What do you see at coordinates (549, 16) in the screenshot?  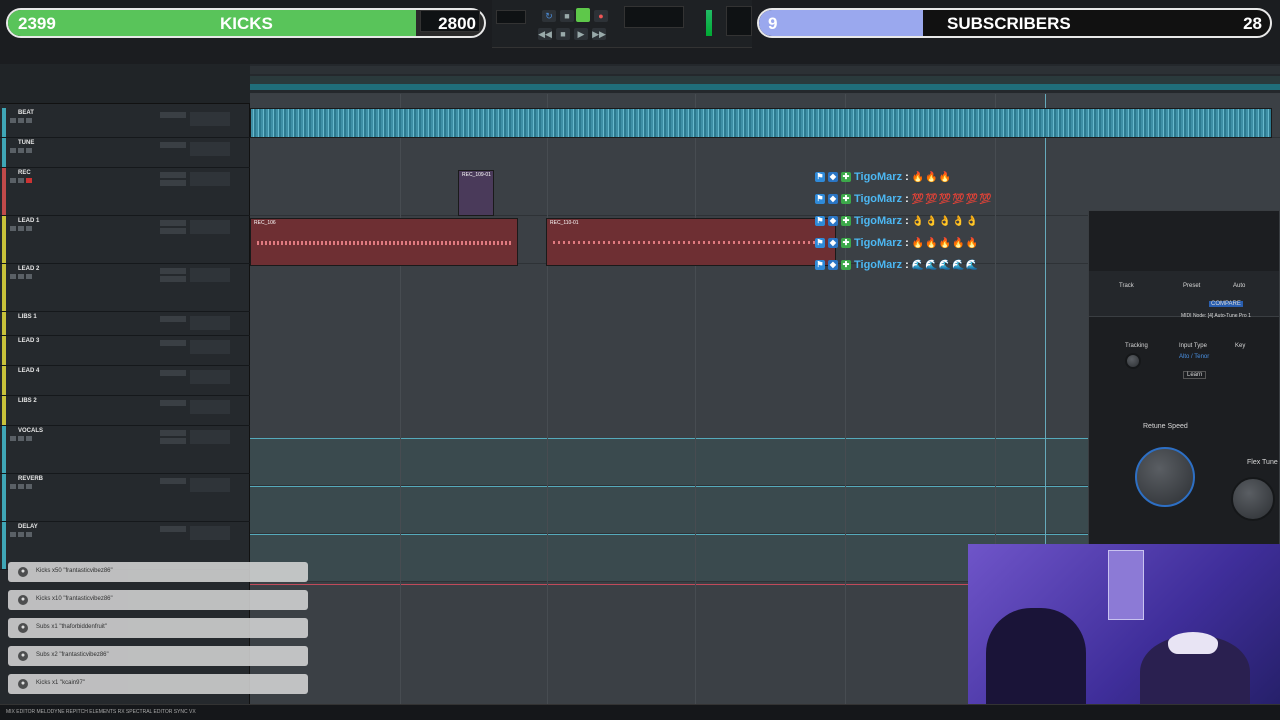 I see `loop-button: ↻` at bounding box center [549, 16].